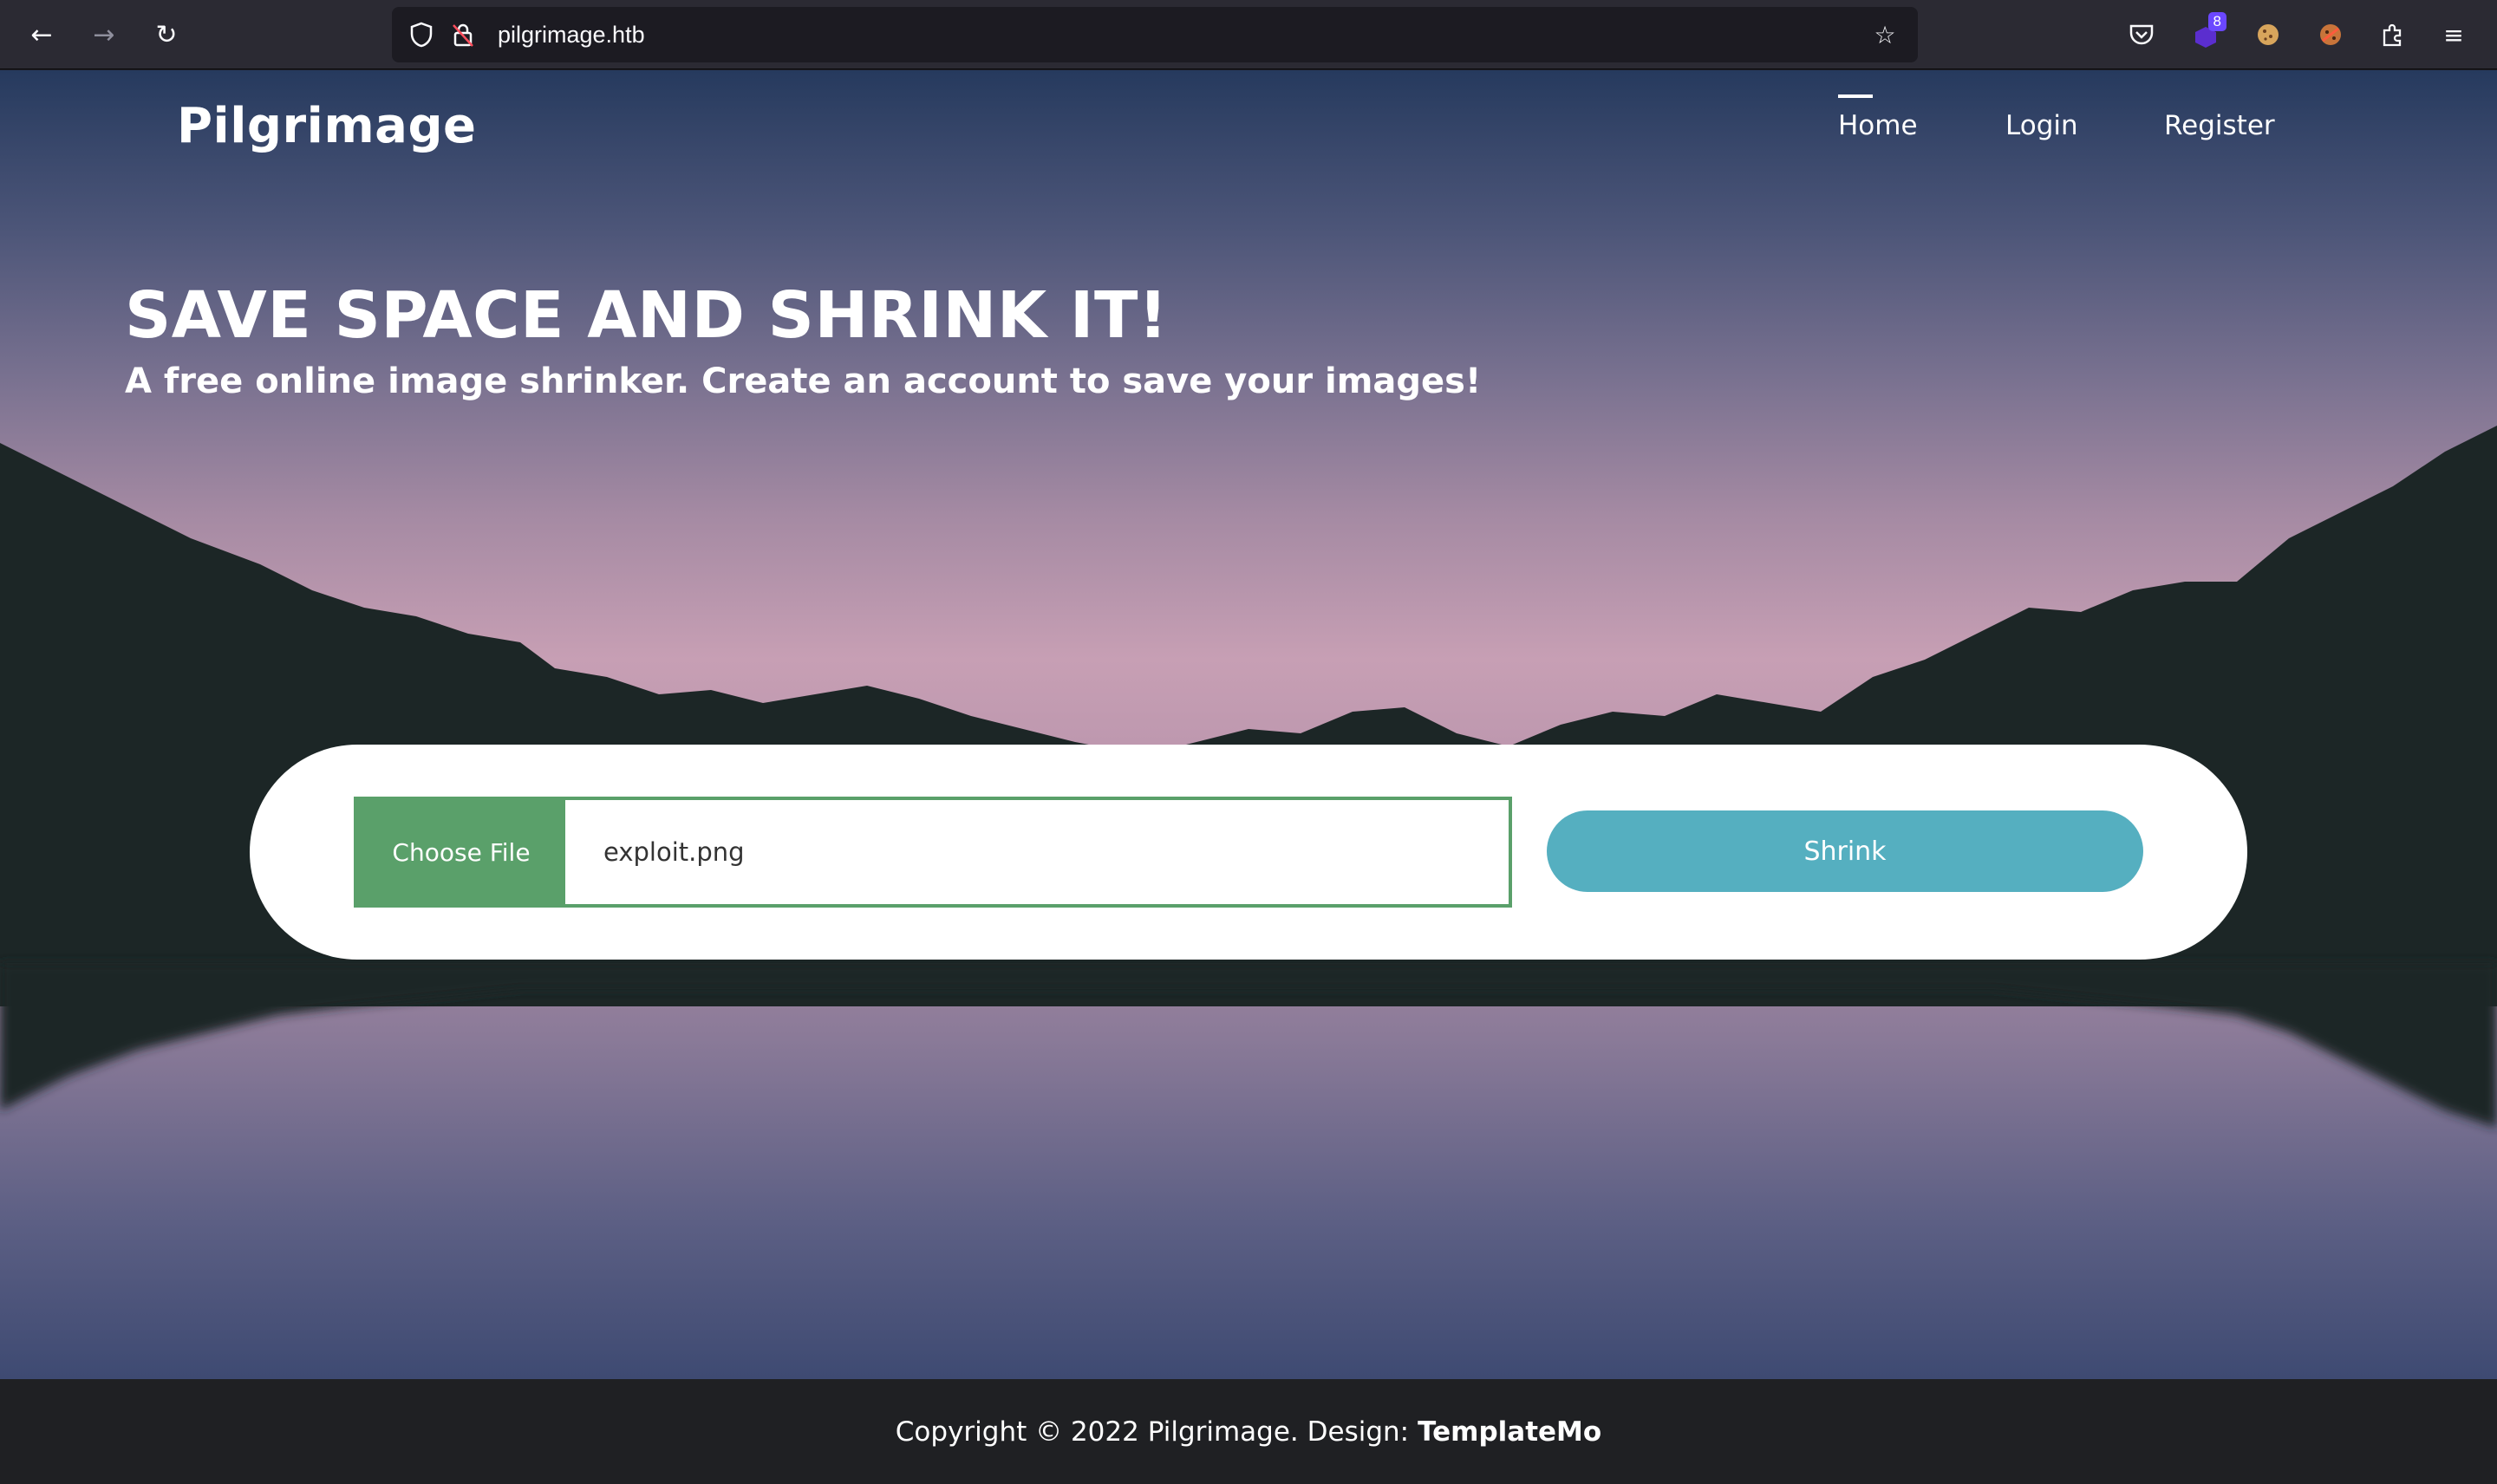  Describe the element at coordinates (2141, 34) in the screenshot. I see `pocket-icon` at that location.